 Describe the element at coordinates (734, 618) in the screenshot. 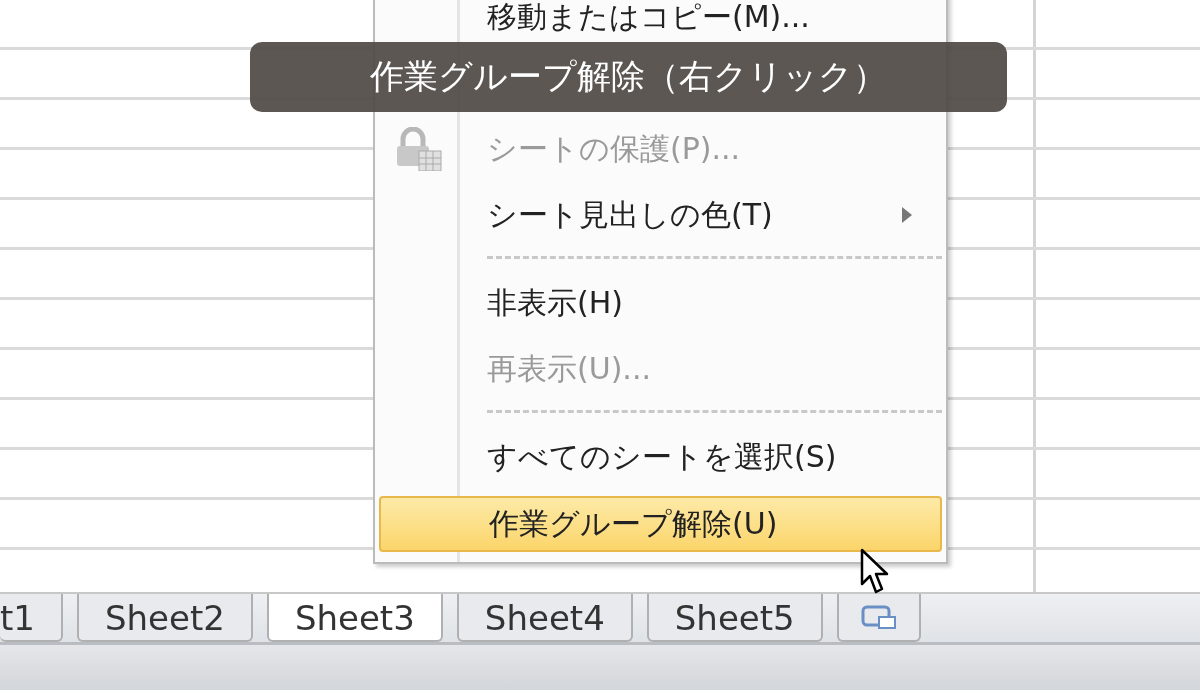

I see `sheet-tab: Sheet5` at that location.